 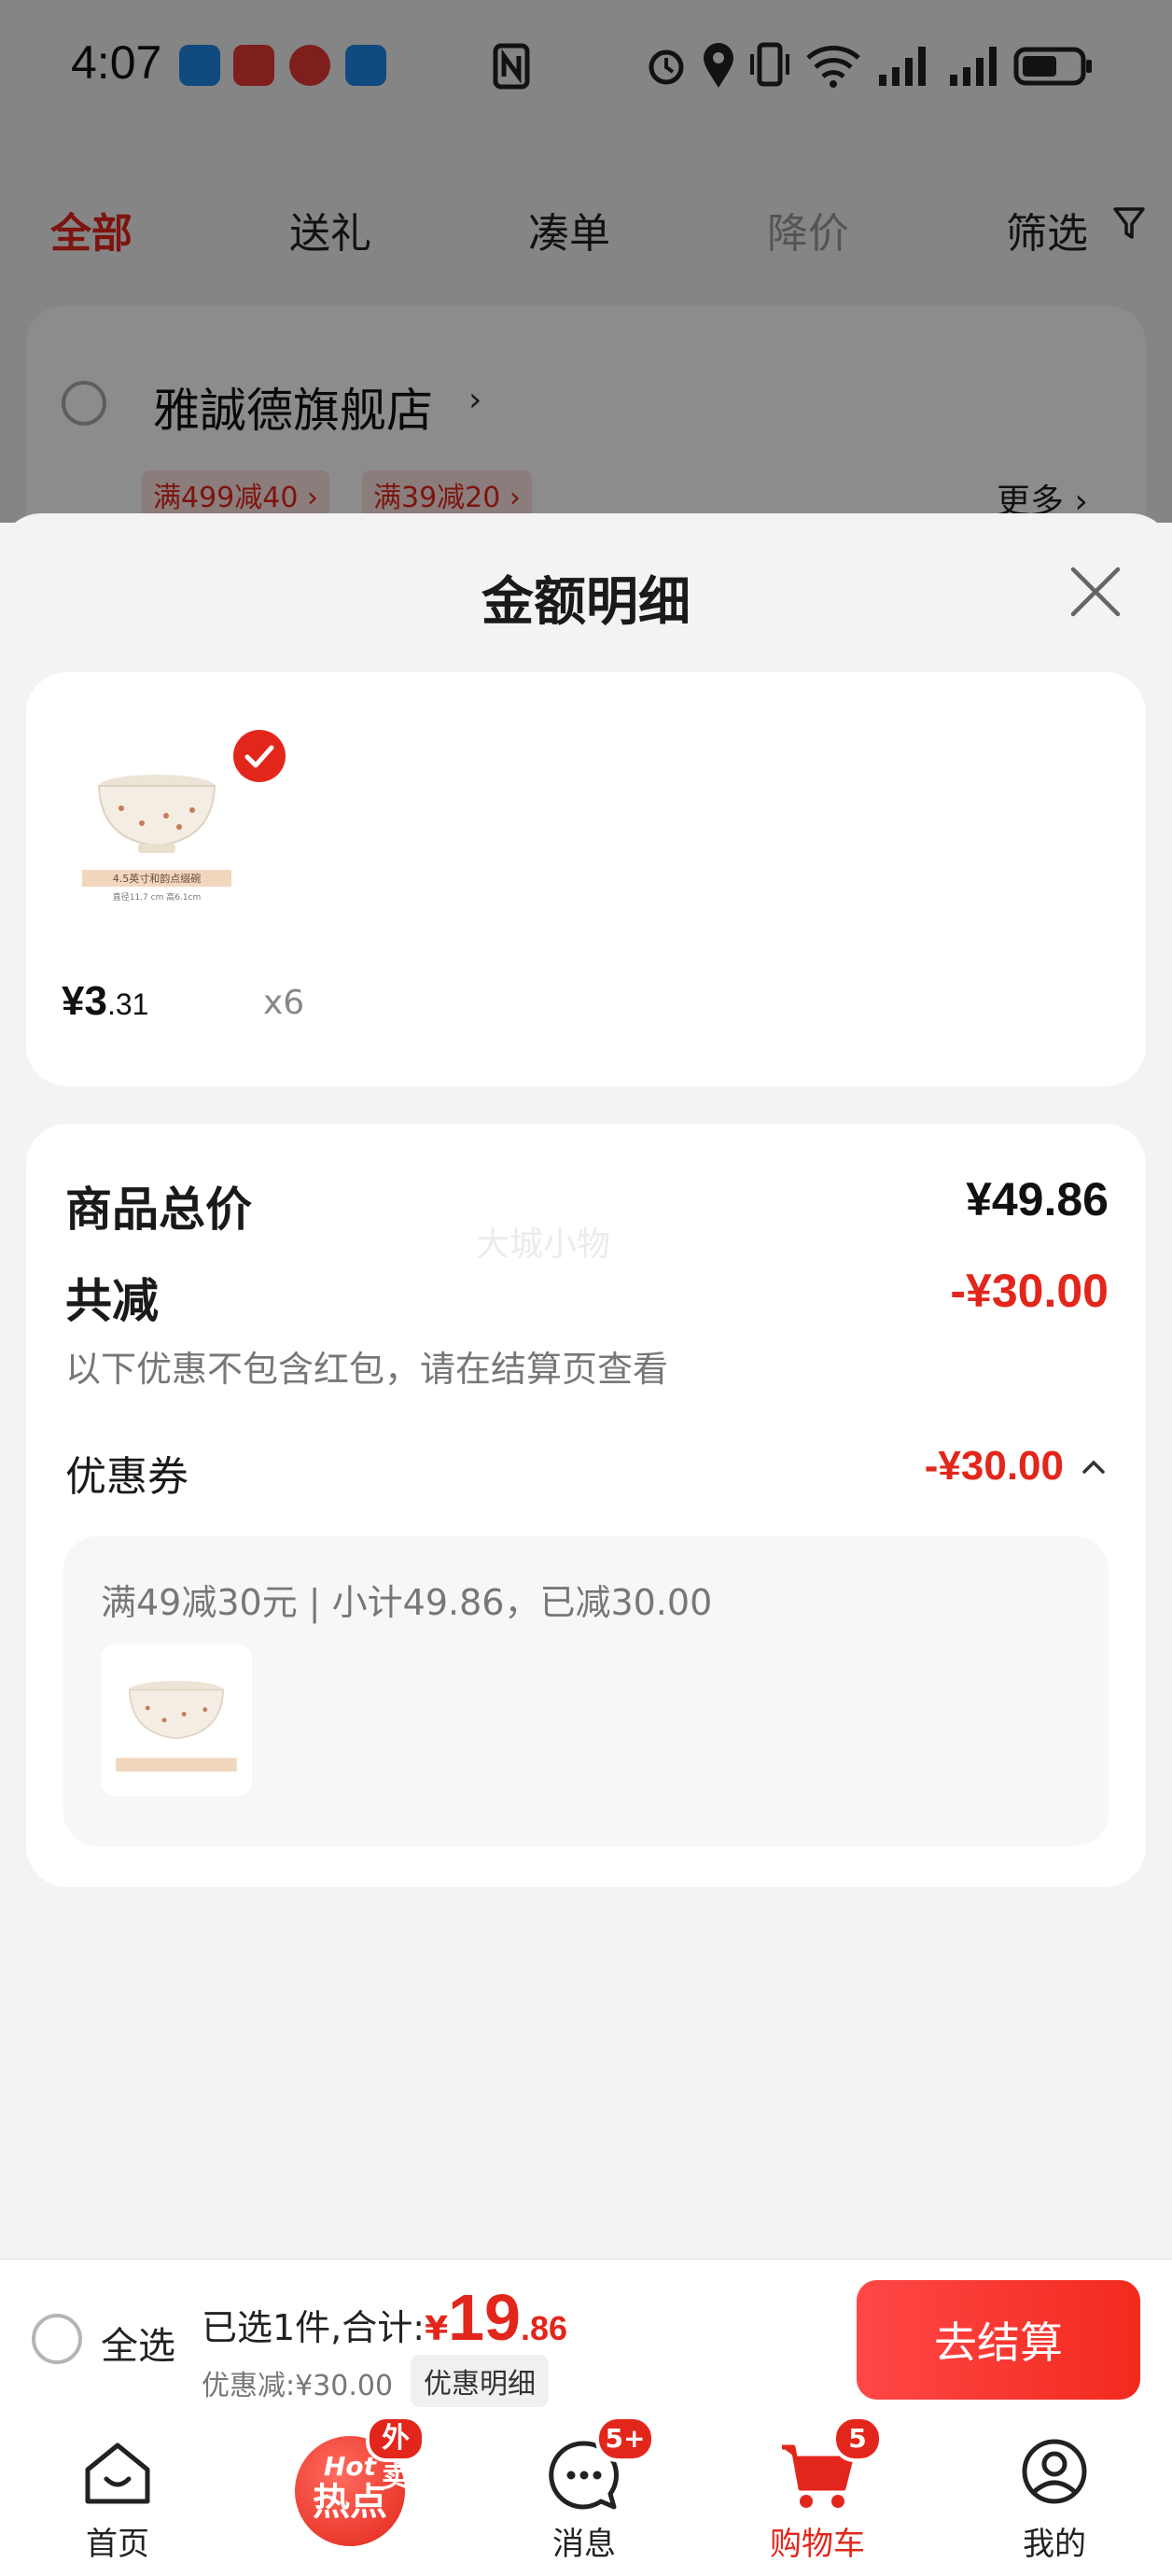 I want to click on item-quantity: x6, so click(x=284, y=1003).